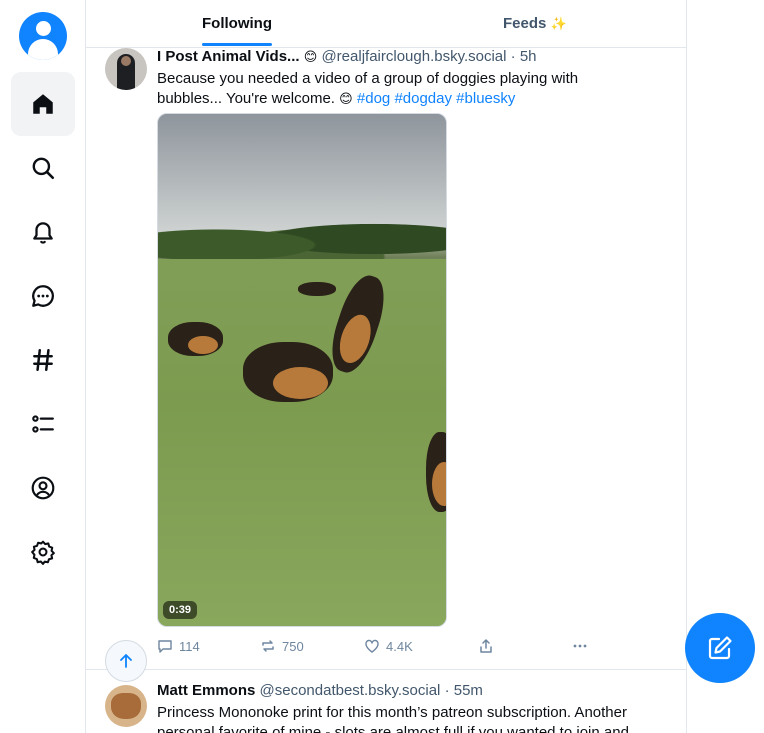 The image size is (764, 733). I want to click on repost-button: 750, so click(282, 646).